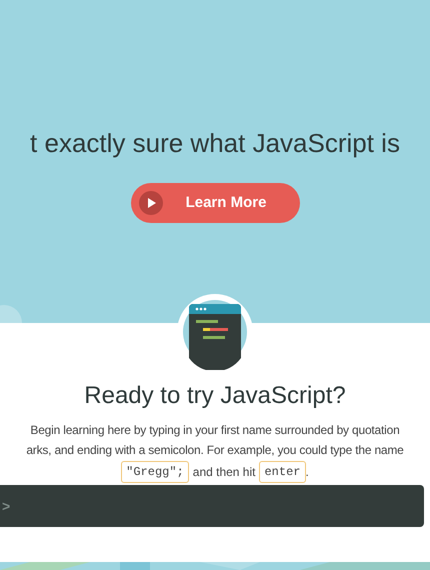 This screenshot has height=570, width=430. What do you see at coordinates (6, 506) in the screenshot?
I see `console-prompt: >` at bounding box center [6, 506].